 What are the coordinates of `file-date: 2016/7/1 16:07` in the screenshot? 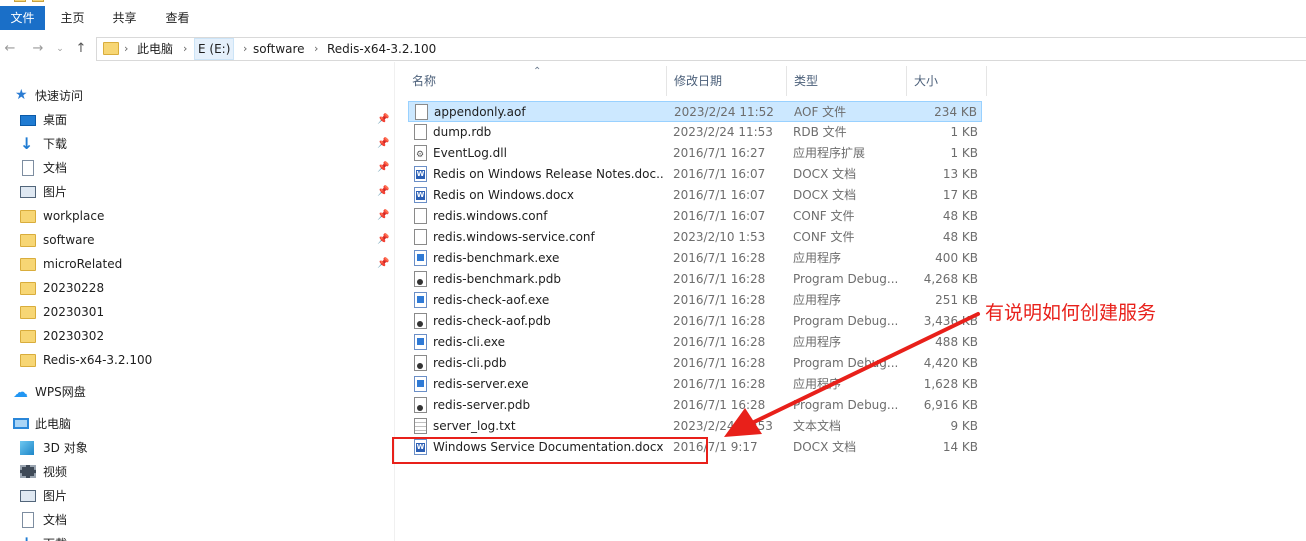 It's located at (719, 174).